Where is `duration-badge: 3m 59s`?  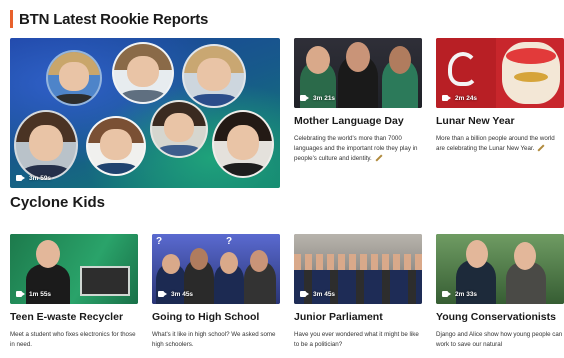
duration-badge: 3m 59s is located at coordinates (33, 178).